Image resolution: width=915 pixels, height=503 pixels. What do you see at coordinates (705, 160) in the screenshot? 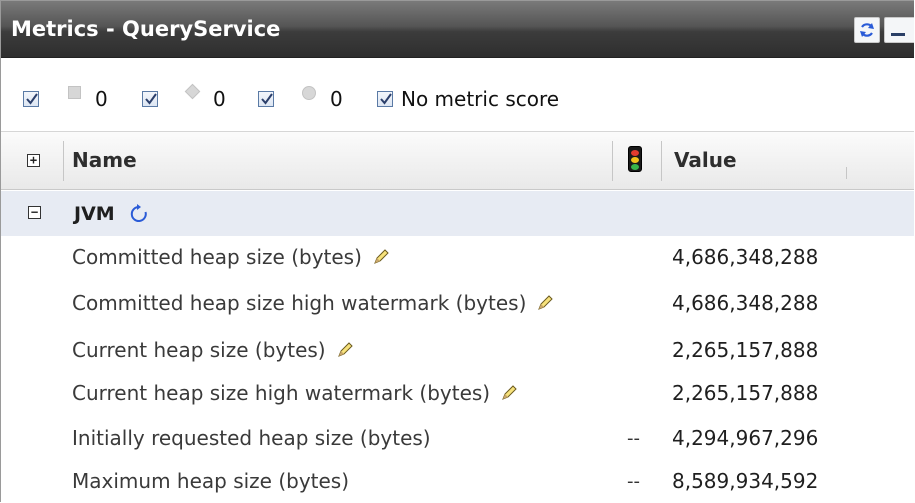
I see `column-header-value: Value` at bounding box center [705, 160].